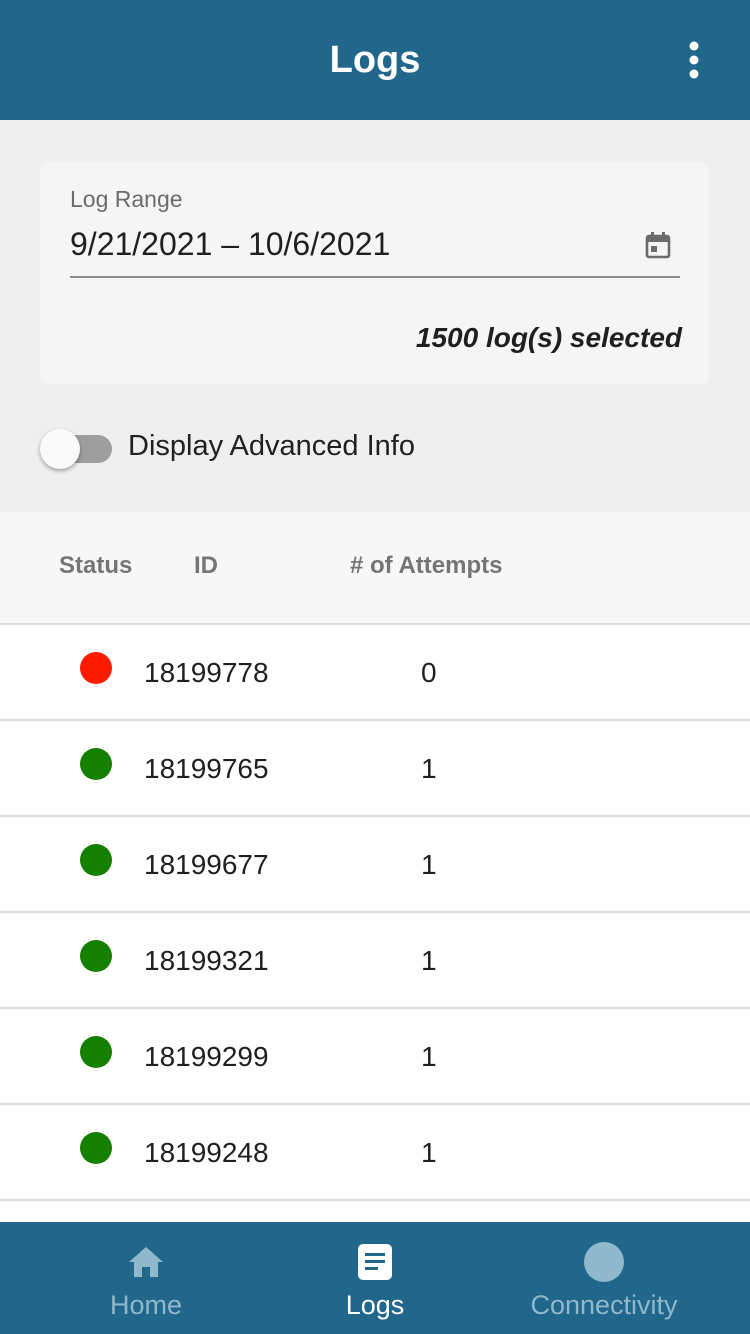  I want to click on circle-icon, so click(604, 1262).